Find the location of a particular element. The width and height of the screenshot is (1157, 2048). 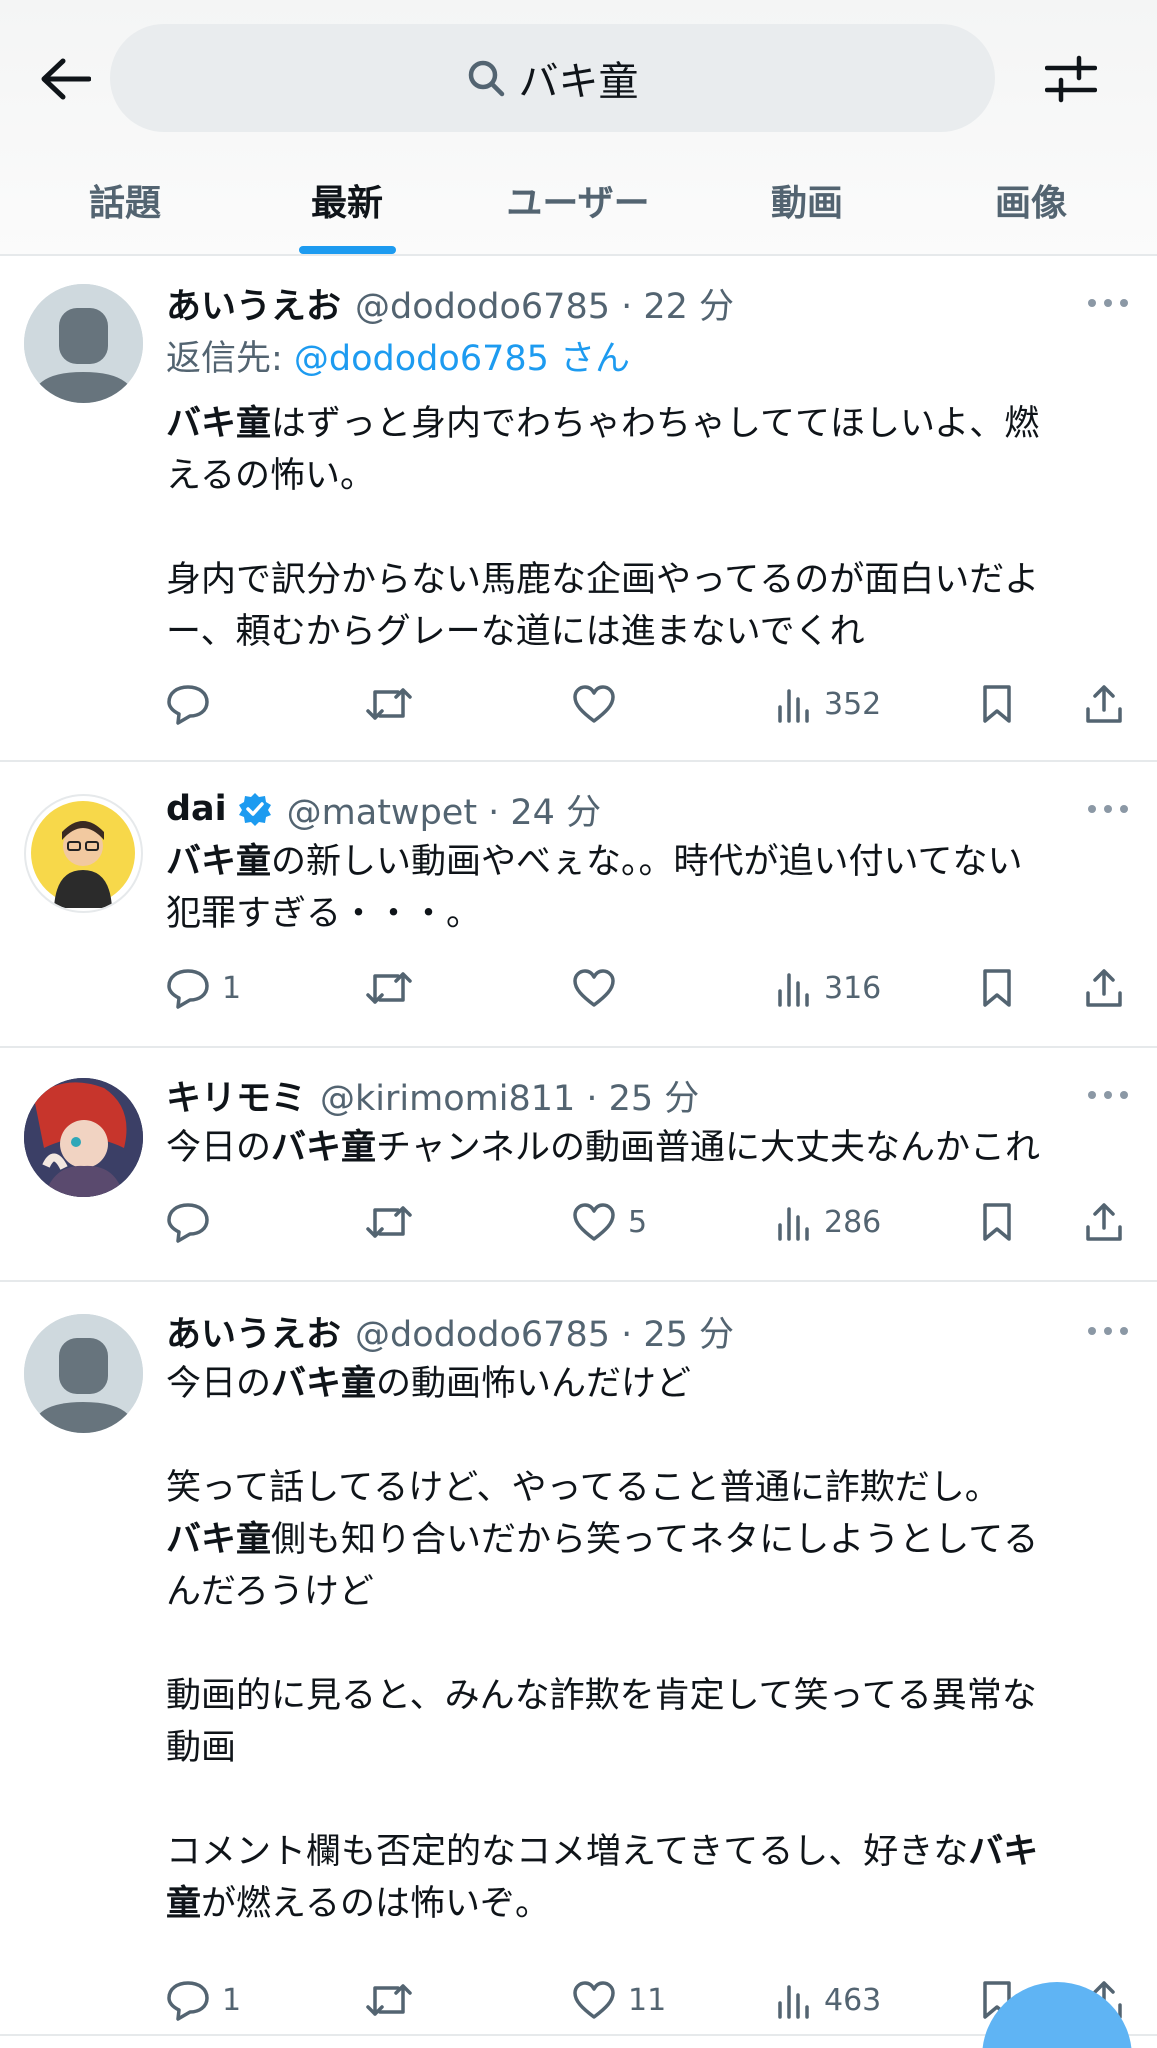

tab-videos: 動画 is located at coordinates (807, 208).